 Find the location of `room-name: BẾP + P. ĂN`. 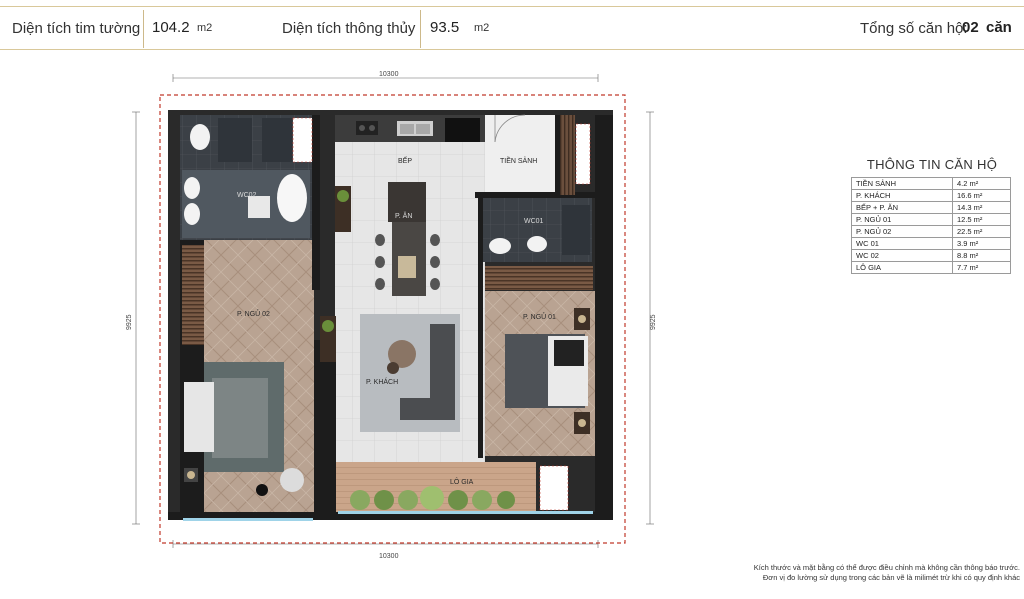

room-name: BẾP + P. ĂN is located at coordinates (902, 207).